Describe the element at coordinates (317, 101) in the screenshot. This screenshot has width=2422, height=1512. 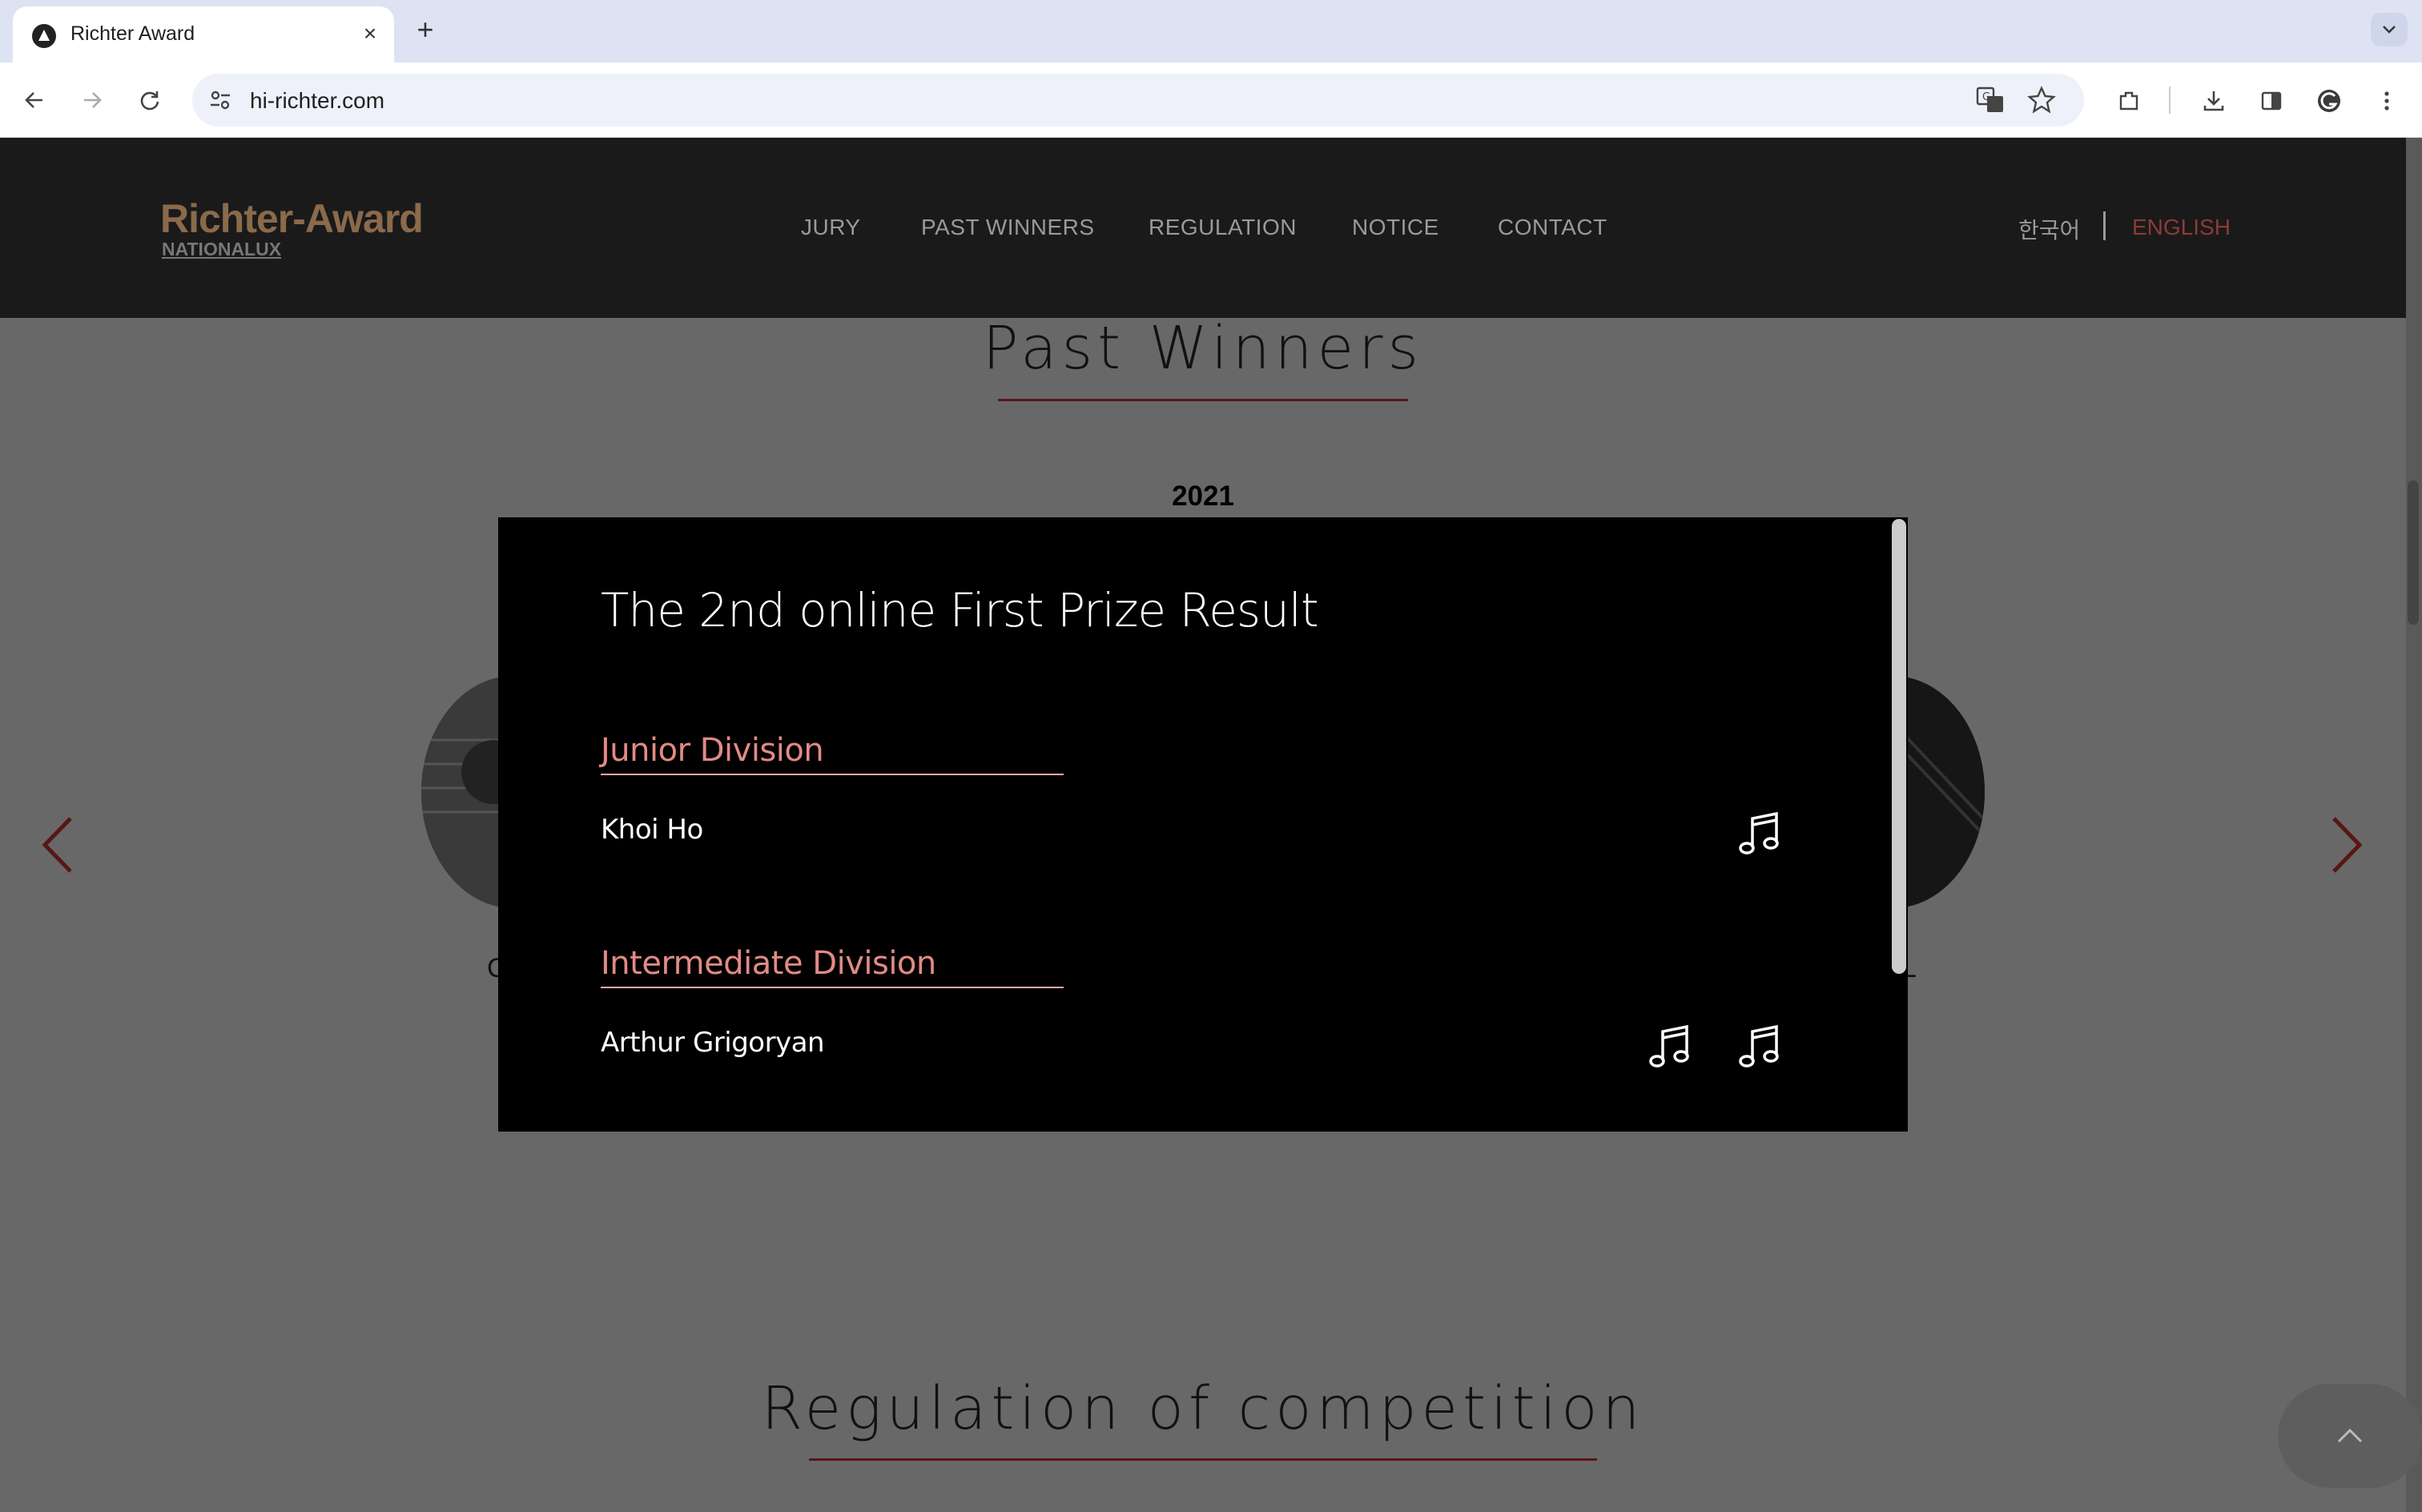
I see `url-text: hi-richter.com` at that location.